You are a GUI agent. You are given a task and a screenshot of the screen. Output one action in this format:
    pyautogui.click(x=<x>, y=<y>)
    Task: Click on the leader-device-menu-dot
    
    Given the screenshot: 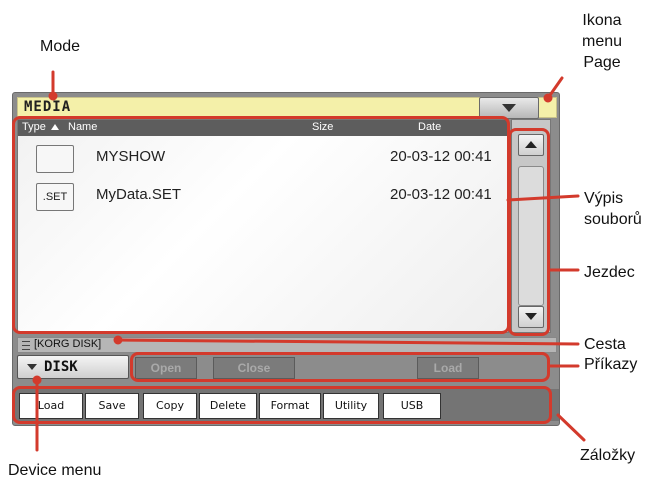 What is the action you would take?
    pyautogui.click(x=37, y=380)
    